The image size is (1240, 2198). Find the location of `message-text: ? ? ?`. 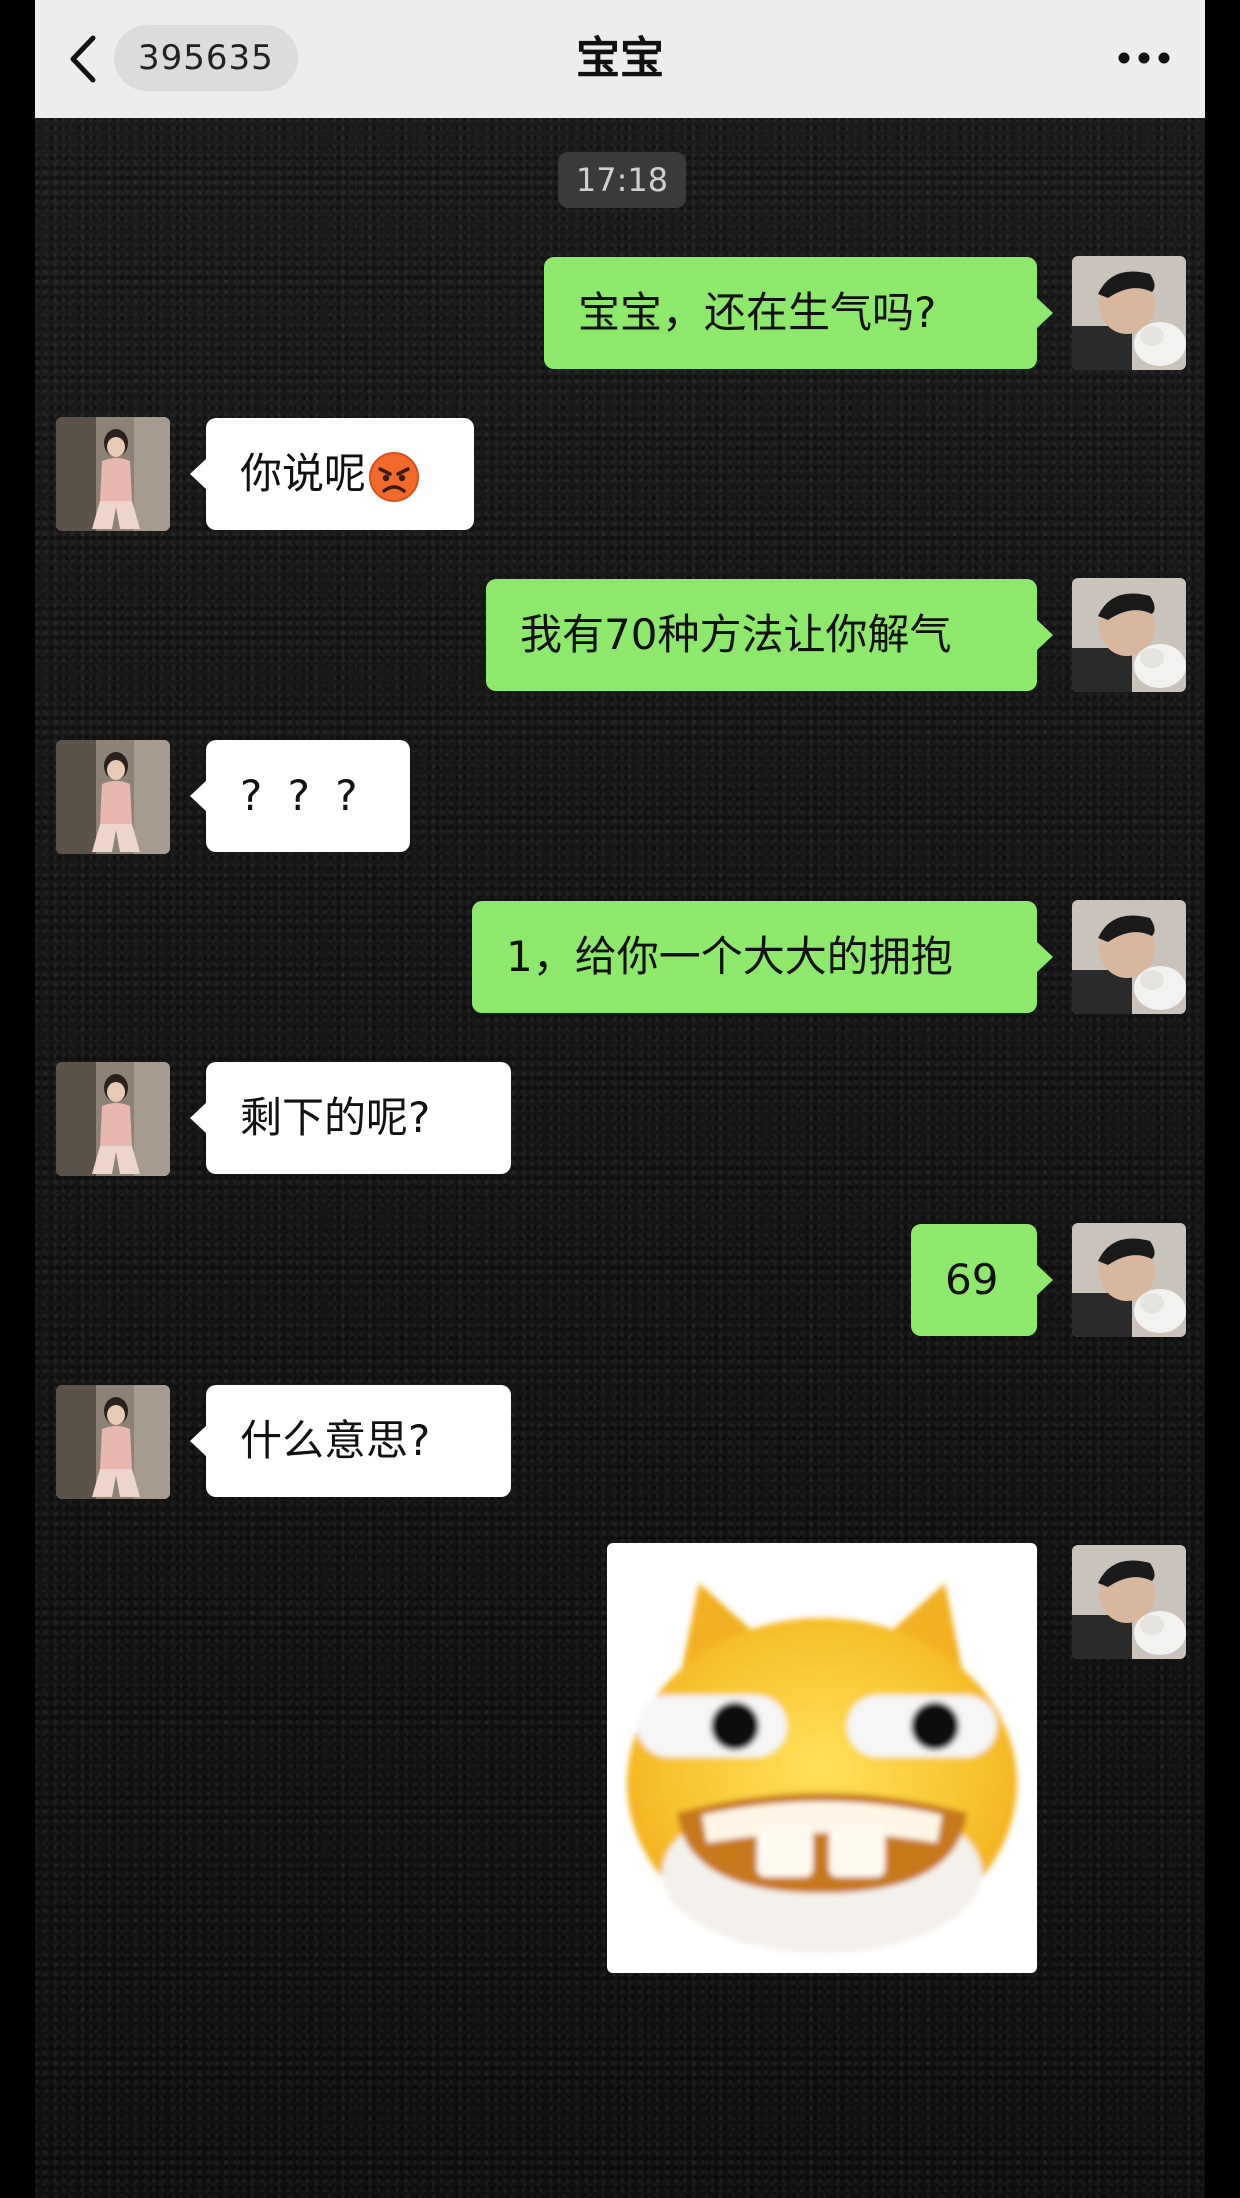

message-text: ? ? ? is located at coordinates (302, 795).